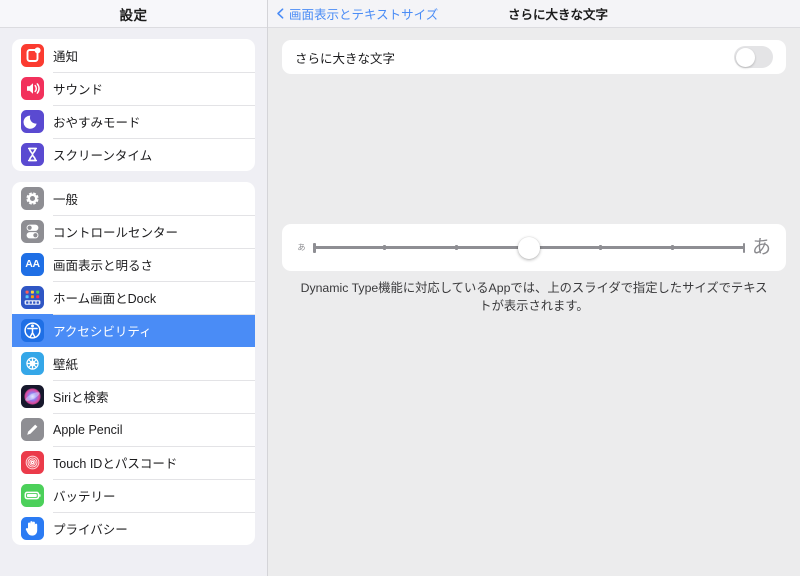 This screenshot has width=800, height=576. Describe the element at coordinates (66, 200) in the screenshot. I see `sidebar-item-label: 一般` at that location.